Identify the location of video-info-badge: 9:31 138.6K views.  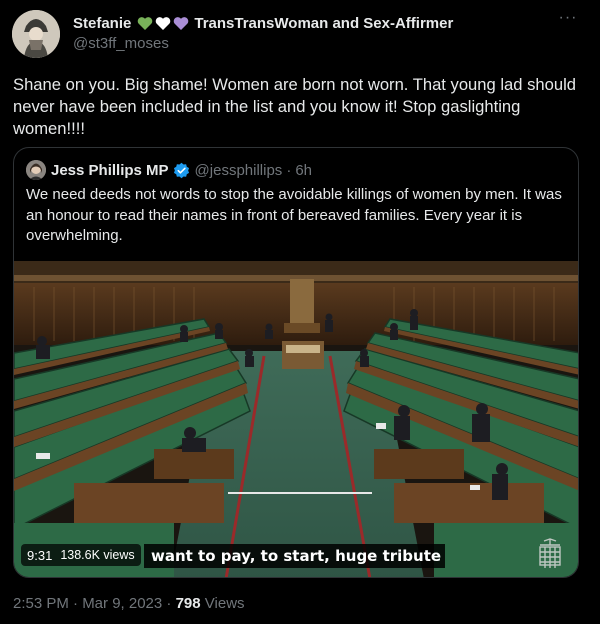
(81, 555).